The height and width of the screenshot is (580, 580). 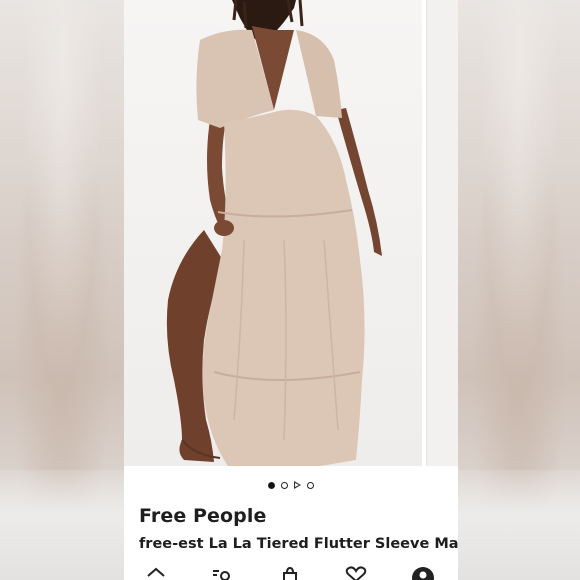 I want to click on shopping-bag-icon, so click(x=290, y=573).